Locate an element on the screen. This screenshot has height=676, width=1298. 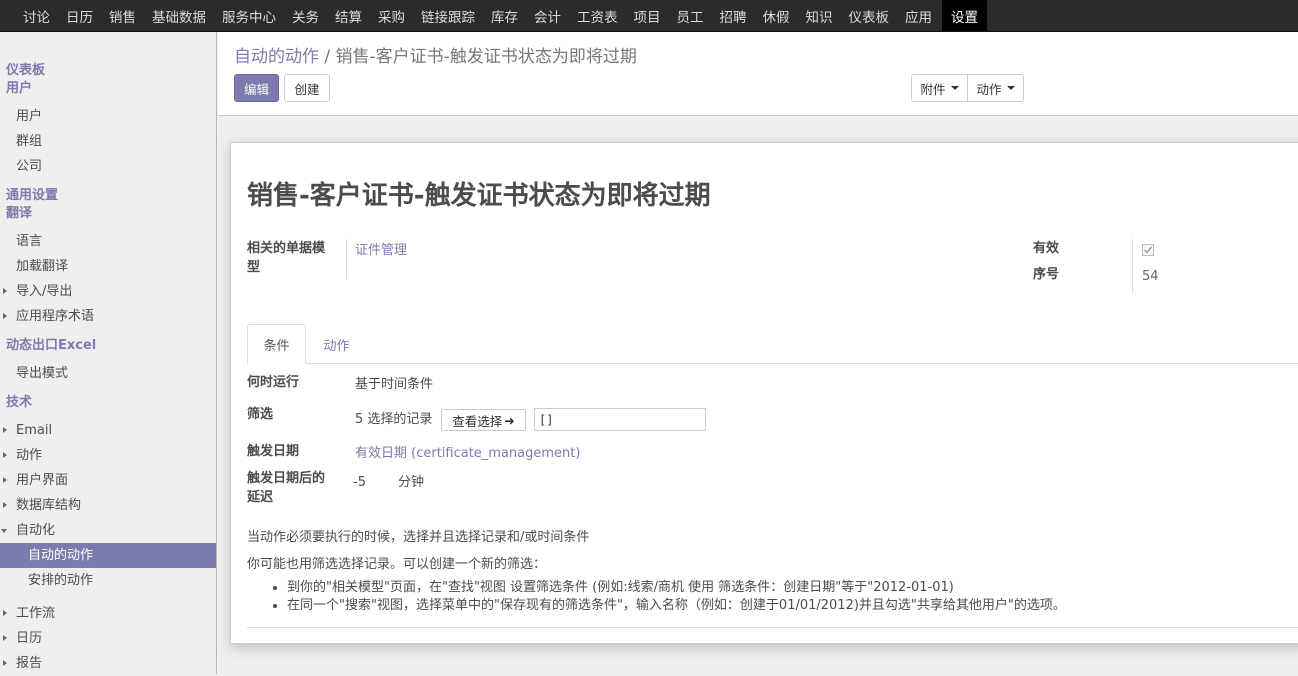
view-selection-label: 查看选择 is located at coordinates (477, 421).